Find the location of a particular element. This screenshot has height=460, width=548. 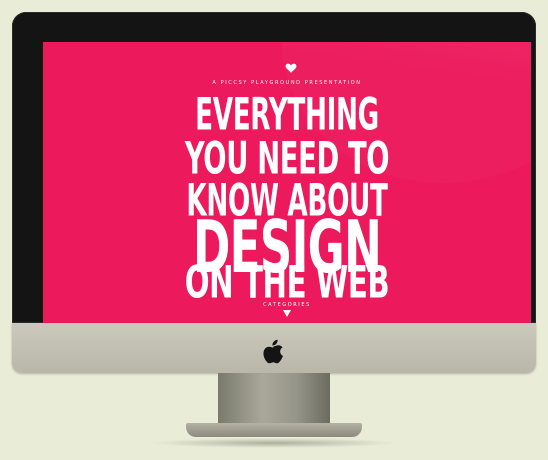

monitor-stand-base is located at coordinates (274, 430).